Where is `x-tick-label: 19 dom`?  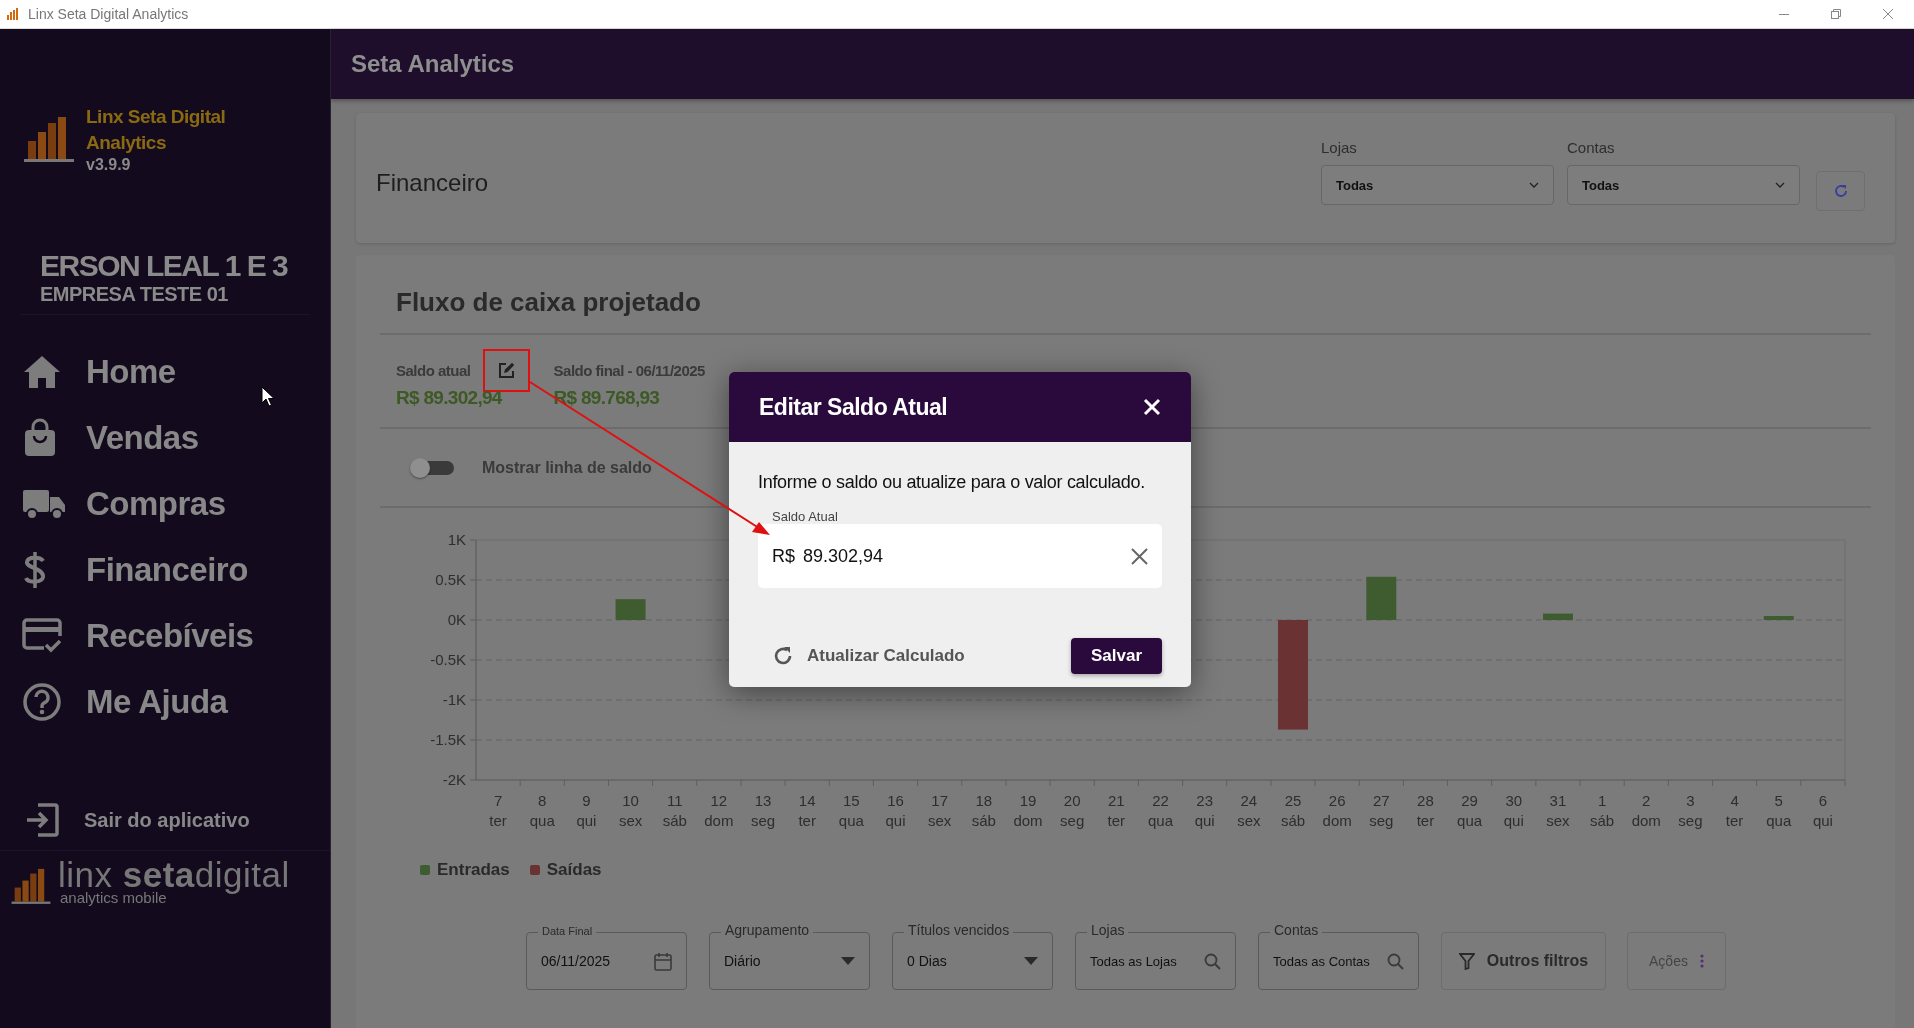
x-tick-label: 19 dom is located at coordinates (1028, 810).